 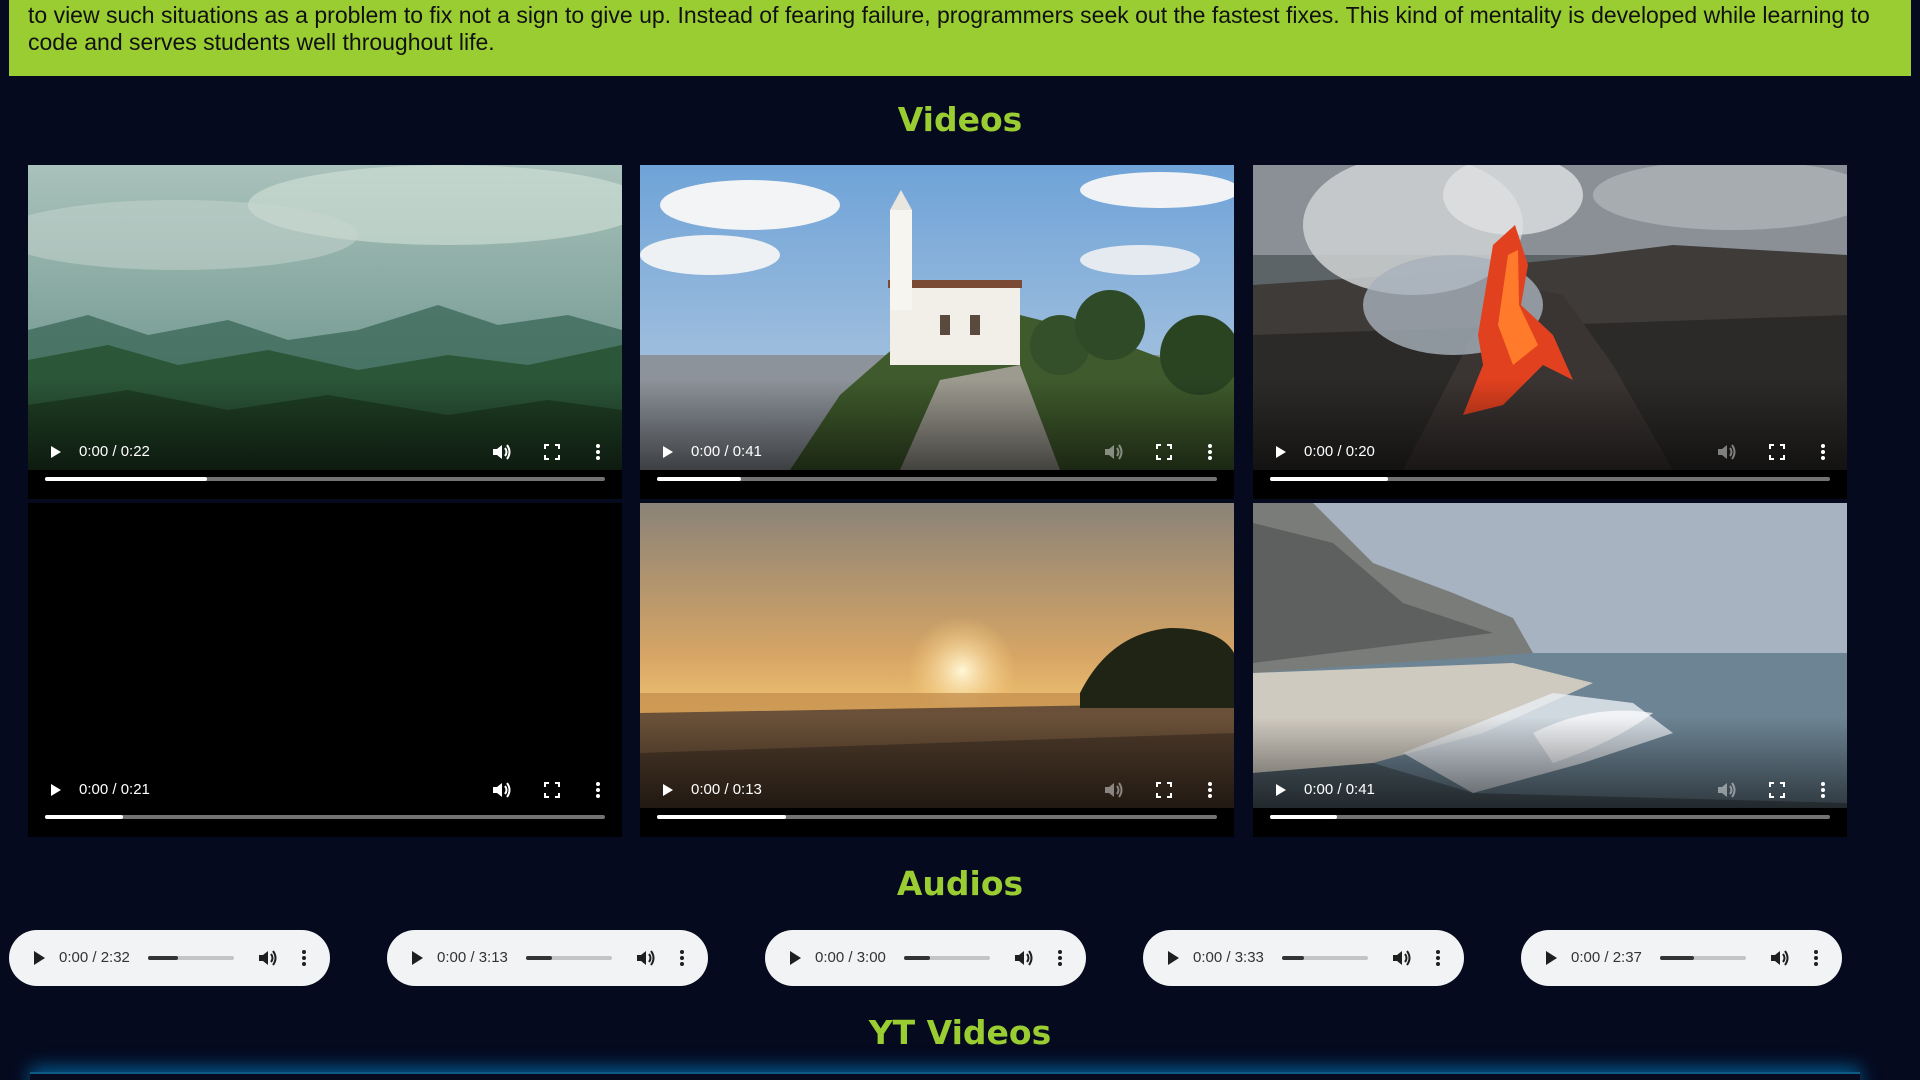 What do you see at coordinates (1339, 451) in the screenshot?
I see `video-time: 0:00 / 0:20` at bounding box center [1339, 451].